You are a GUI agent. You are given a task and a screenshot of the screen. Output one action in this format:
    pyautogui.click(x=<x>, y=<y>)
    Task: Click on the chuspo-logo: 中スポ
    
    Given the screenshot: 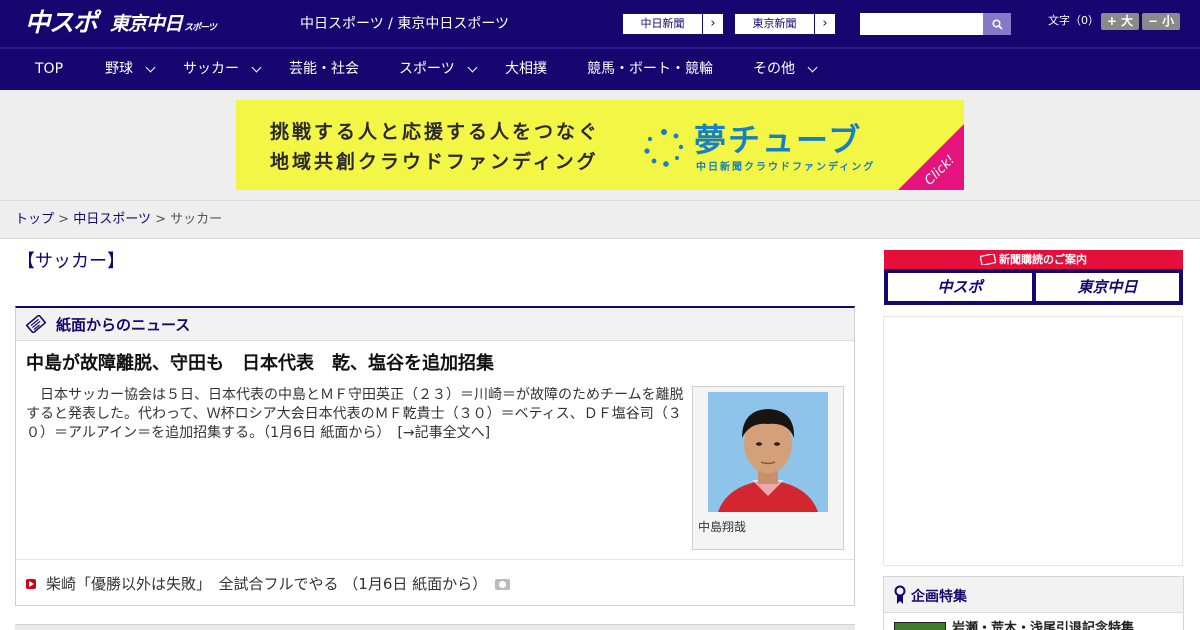 What is the action you would take?
    pyautogui.click(x=61, y=23)
    